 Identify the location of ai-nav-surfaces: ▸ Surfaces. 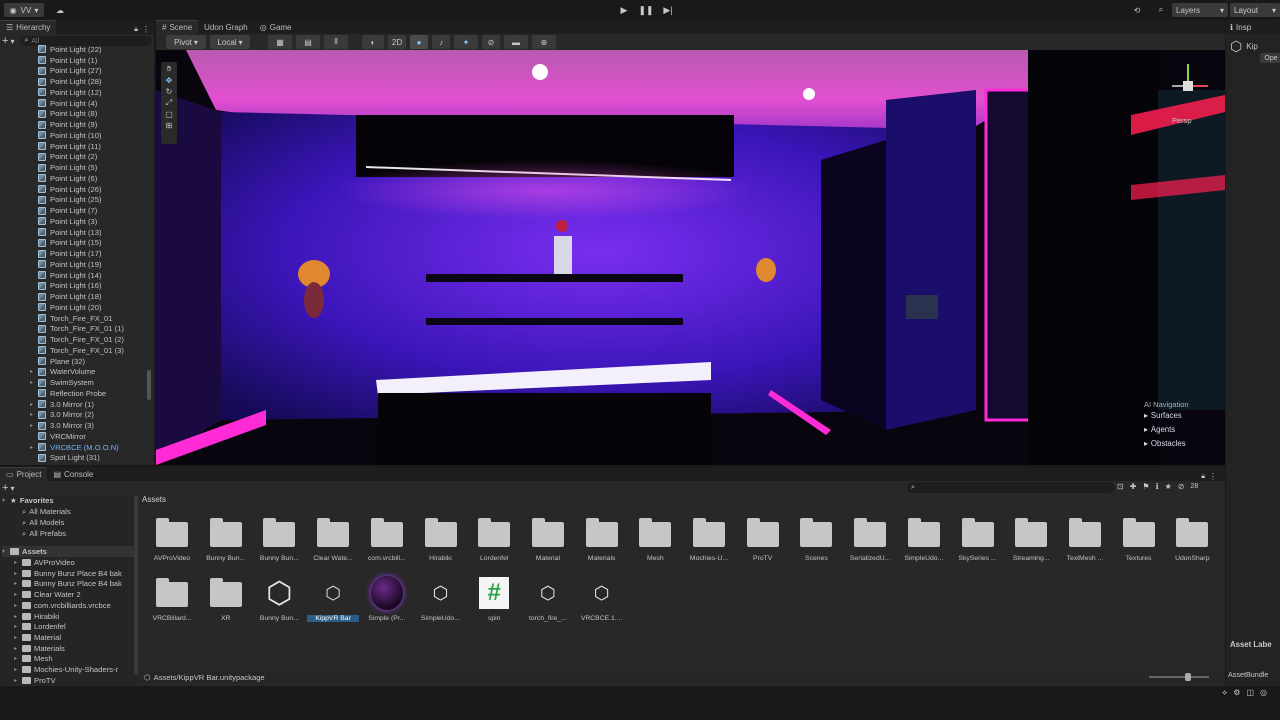
(1184, 415).